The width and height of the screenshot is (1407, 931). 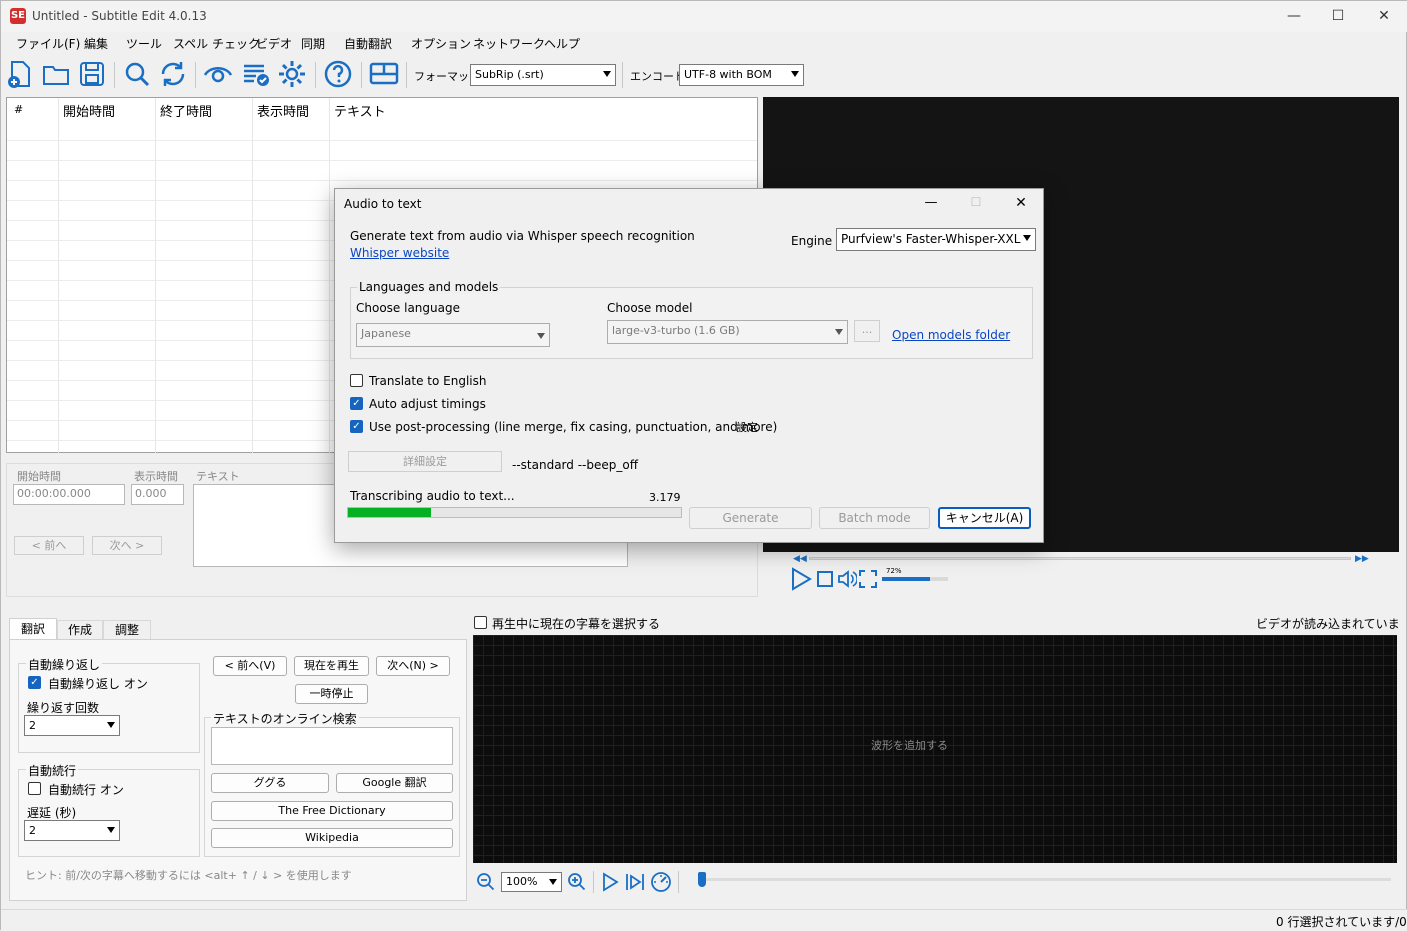 What do you see at coordinates (69, 494) in the screenshot?
I see `start-time-input: 00:00:00.000` at bounding box center [69, 494].